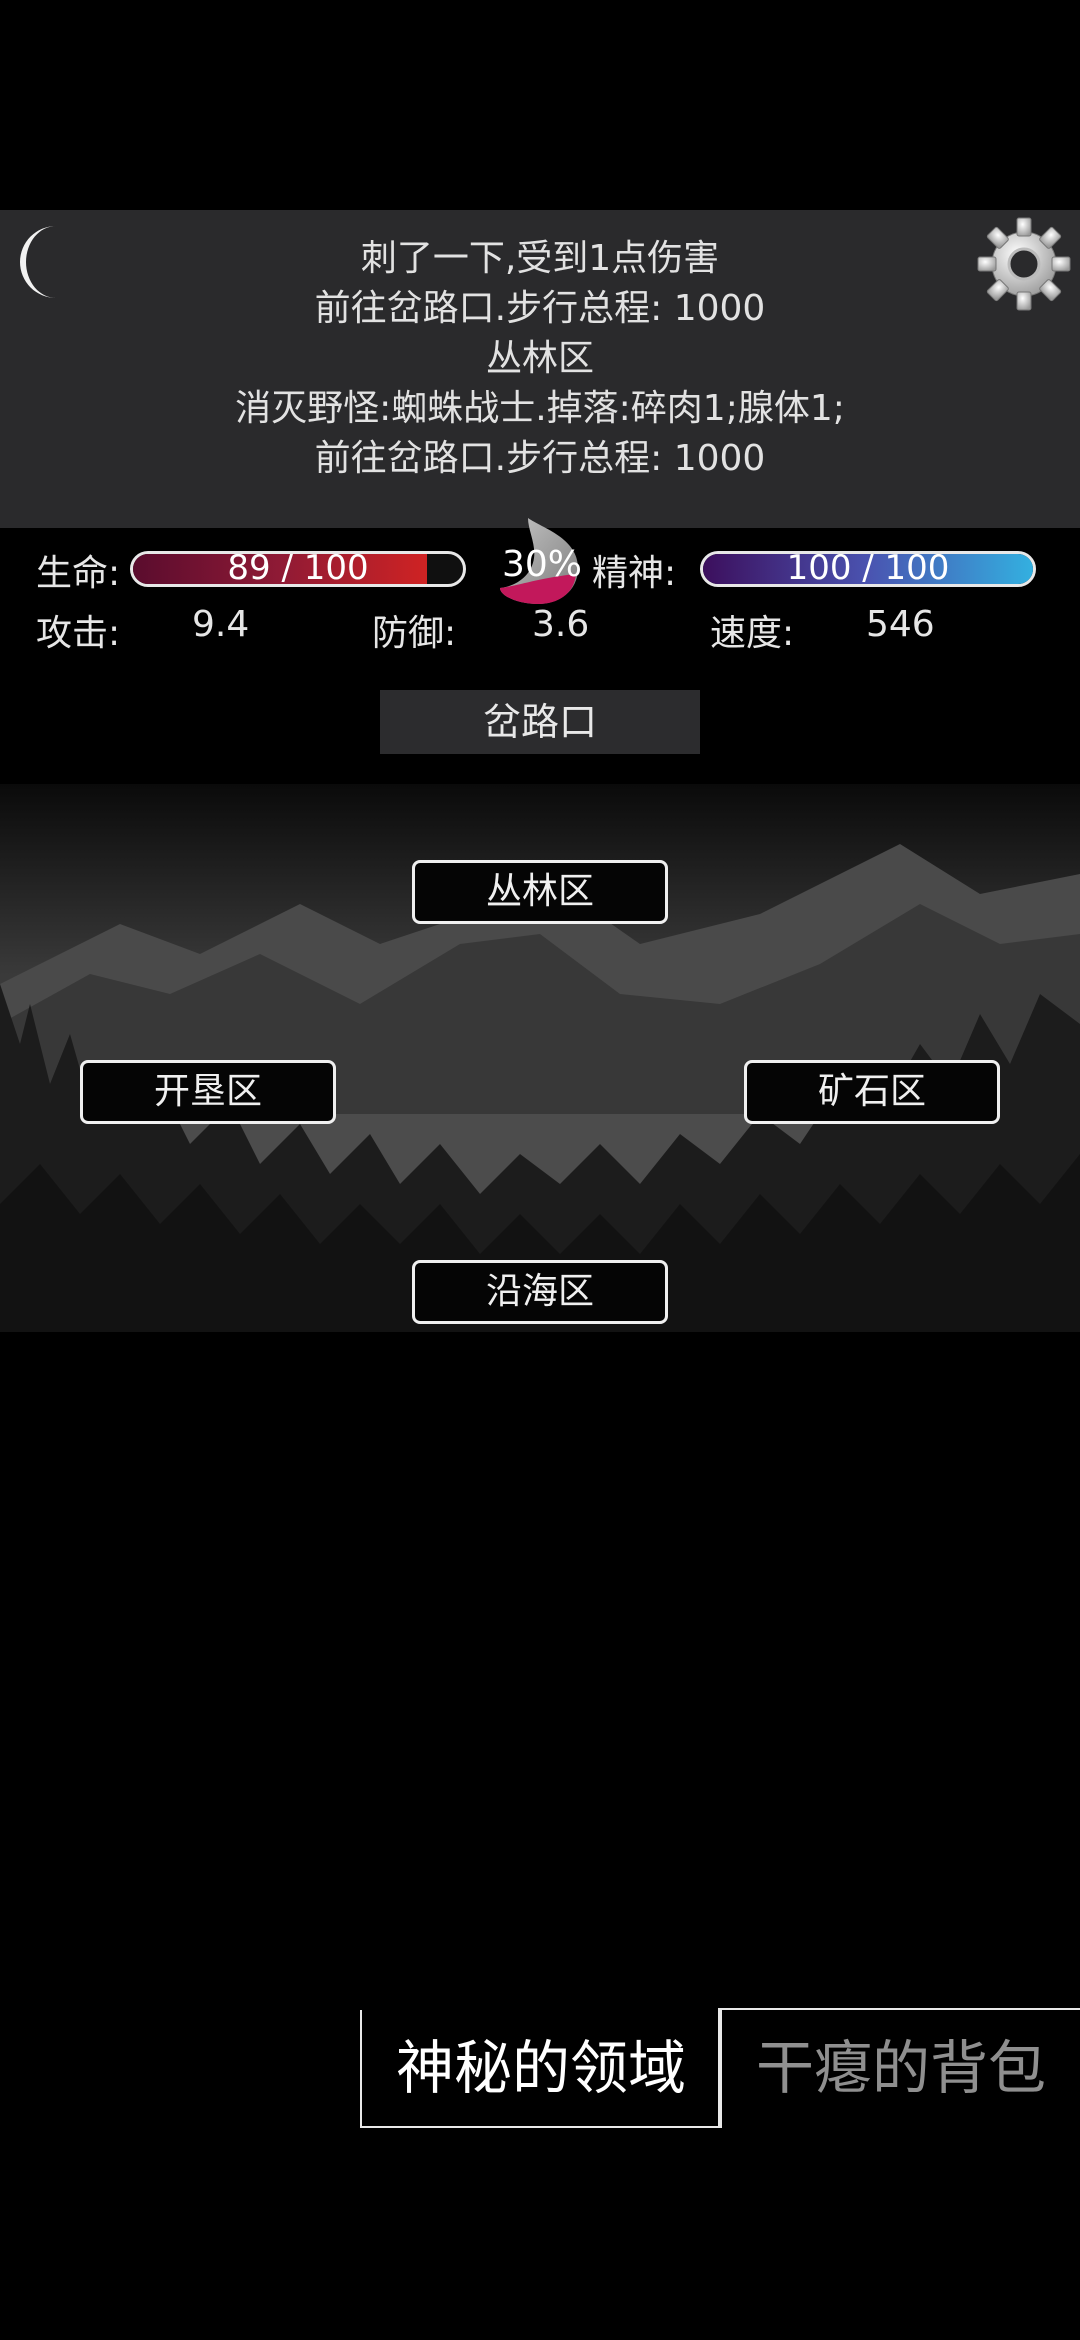 The height and width of the screenshot is (2340, 1080). I want to click on log-line: 丛林区, so click(539, 358).